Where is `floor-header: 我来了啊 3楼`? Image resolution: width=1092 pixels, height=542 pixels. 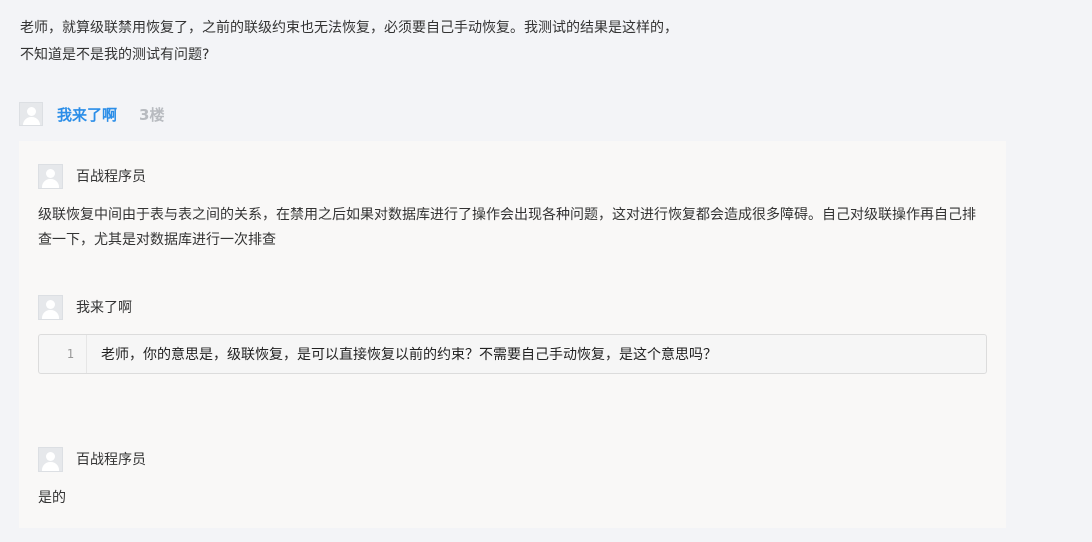 floor-header: 我来了啊 3楼 is located at coordinates (91, 114).